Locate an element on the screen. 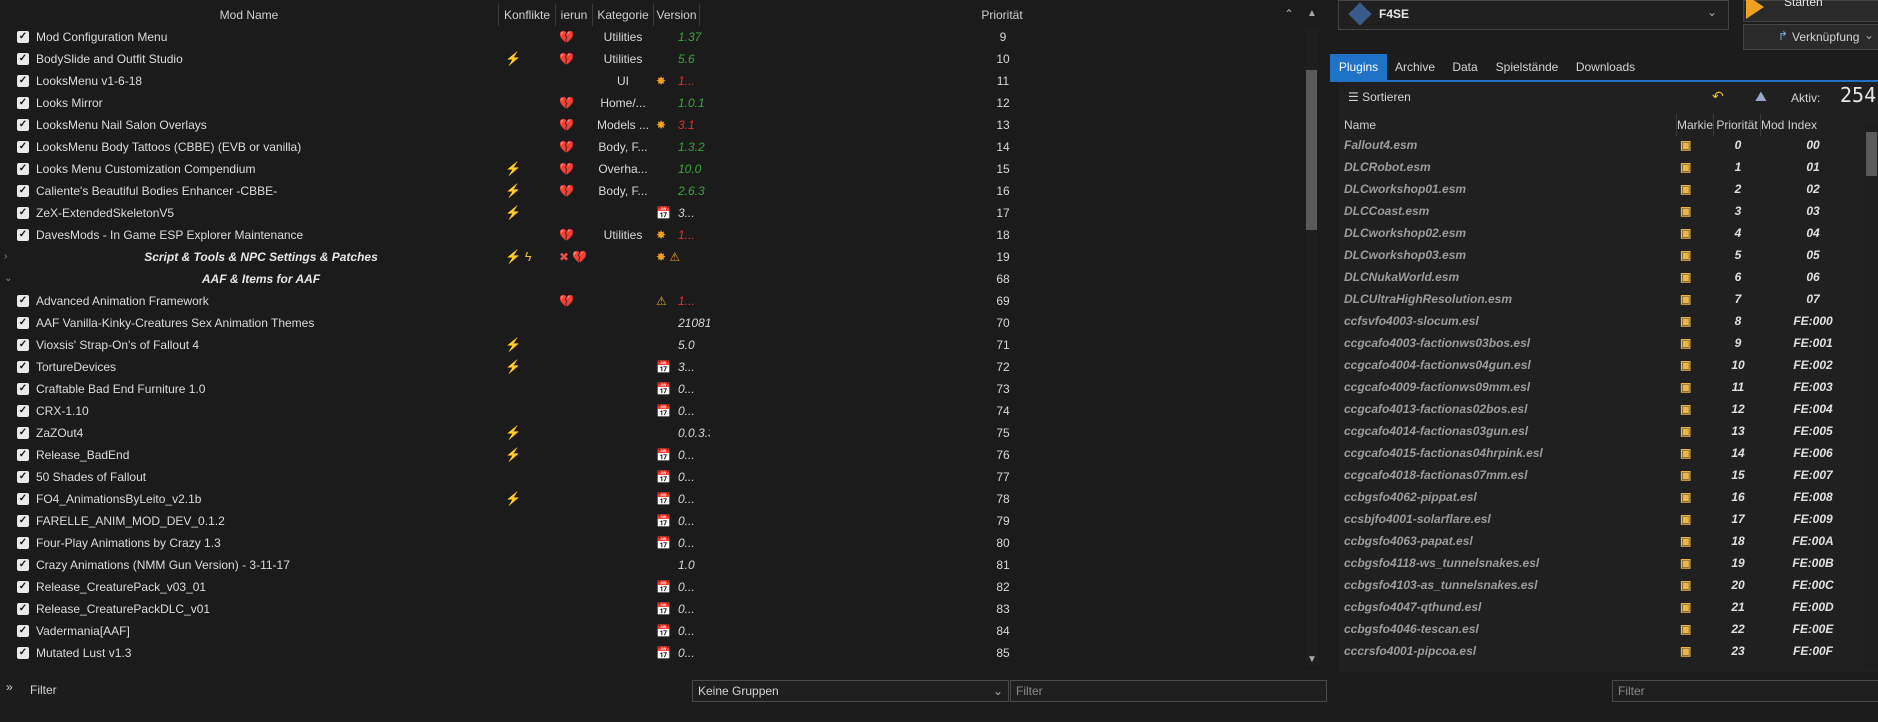 The image size is (1878, 722). plugin-row: DLCworkshop02.esm ▣ 4 04 is located at coordinates (1601, 233).